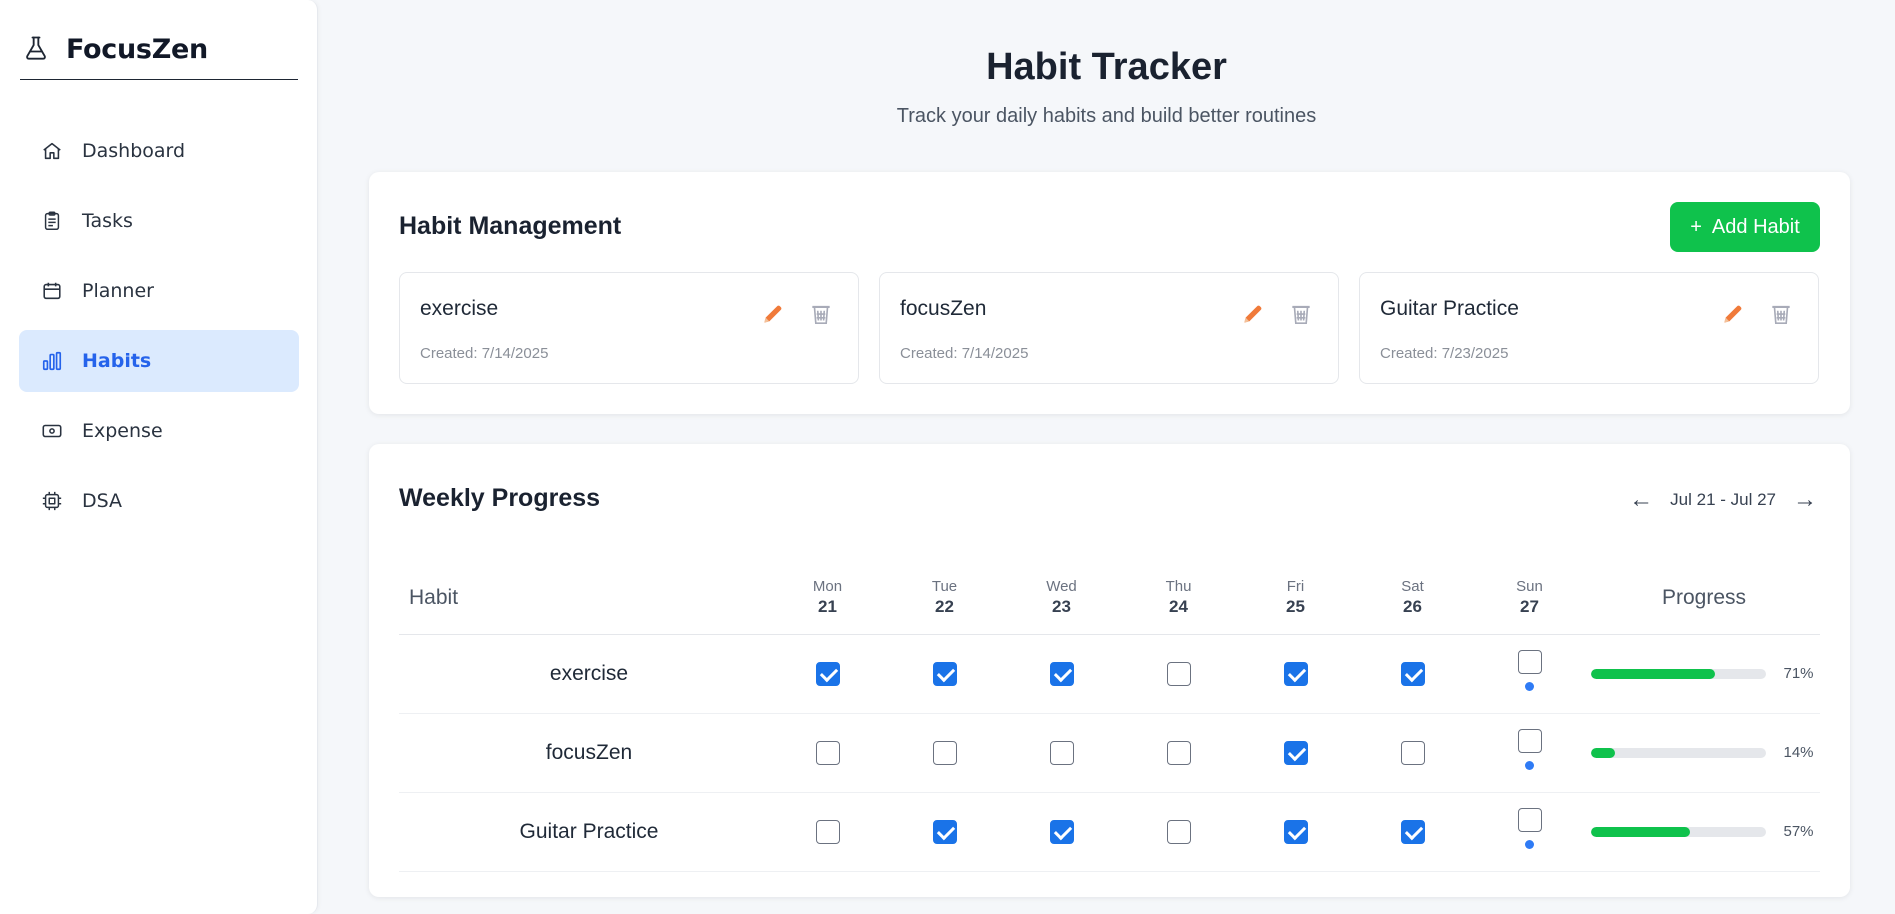 The image size is (1895, 914). I want to click on habit-name: Guitar Practice, so click(1449, 308).